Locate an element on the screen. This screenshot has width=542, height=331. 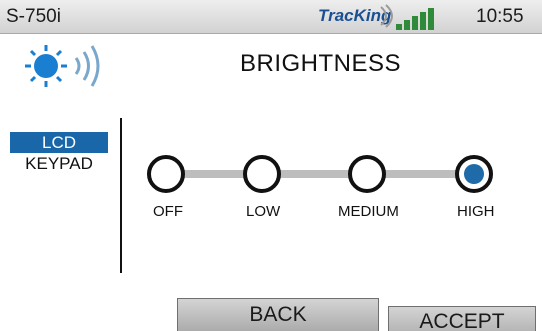
option-medium-radio is located at coordinates (367, 174).